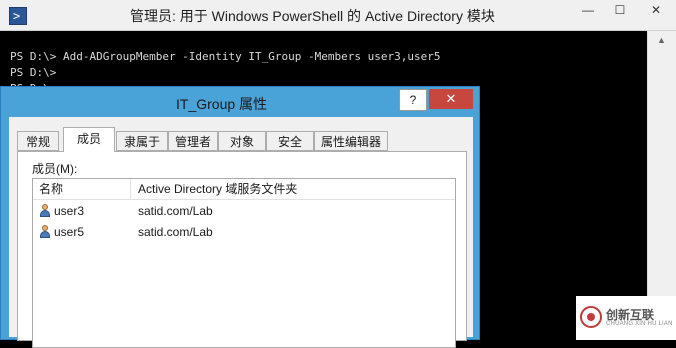  Describe the element at coordinates (82, 189) in the screenshot. I see `column-header-name: 名称` at that location.